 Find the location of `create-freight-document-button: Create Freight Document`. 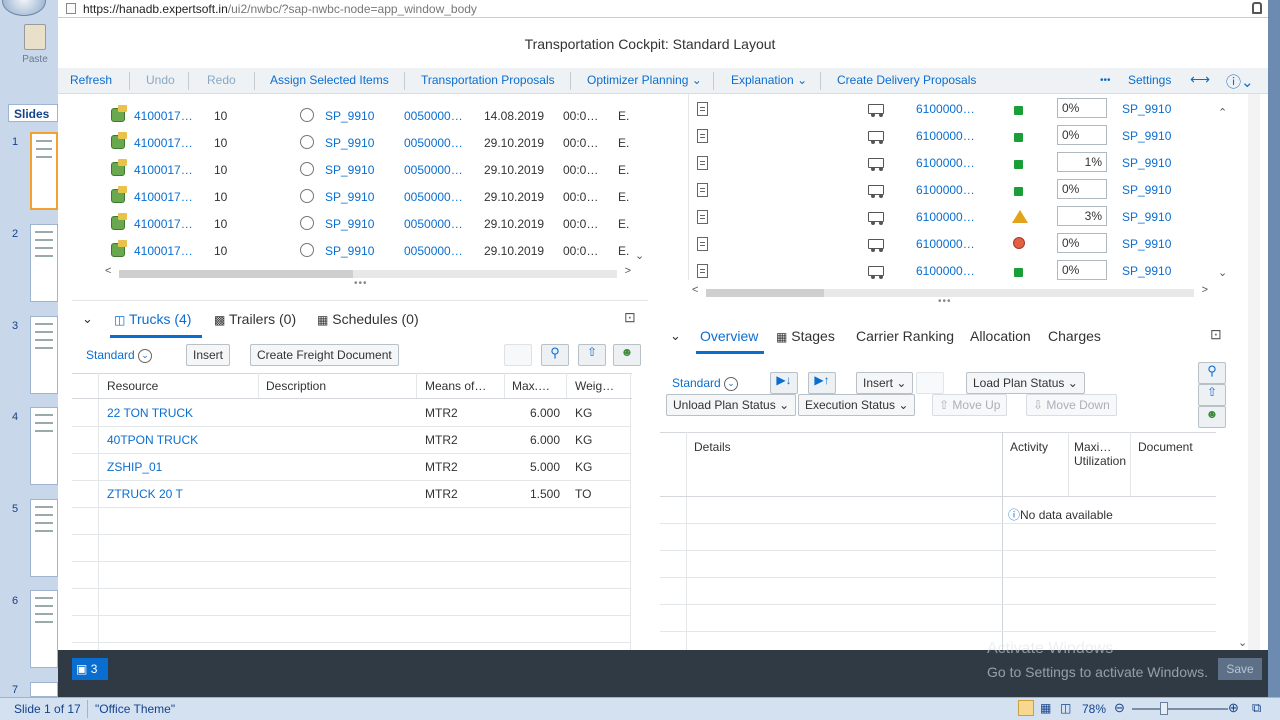

create-freight-document-button: Create Freight Document is located at coordinates (324, 355).